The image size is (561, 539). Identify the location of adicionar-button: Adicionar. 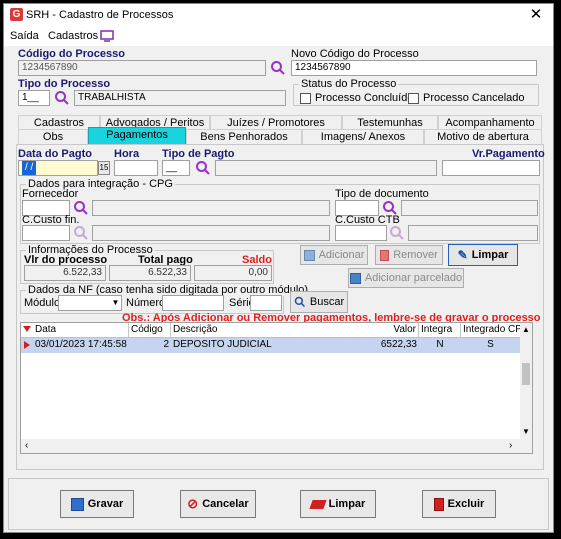
(334, 255).